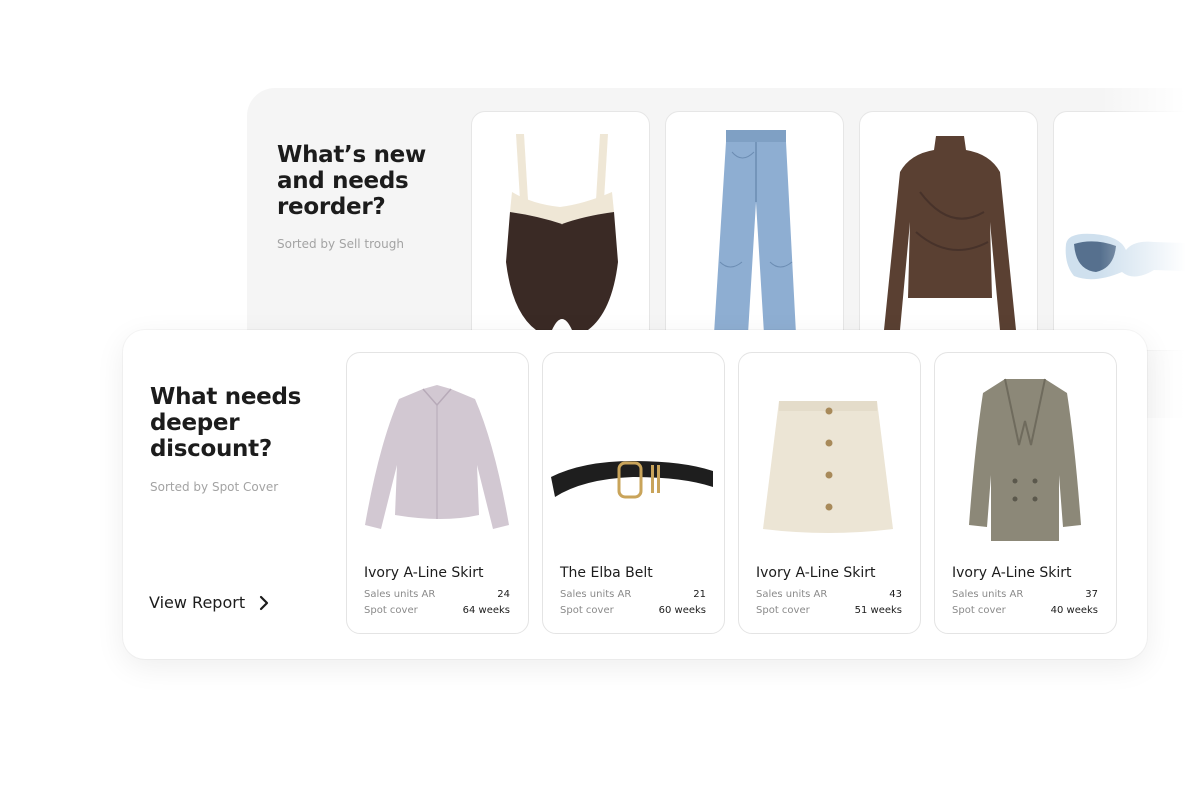 This screenshot has width=1201, height=801. Describe the element at coordinates (1025, 459) in the screenshot. I see `blazer-image` at that location.